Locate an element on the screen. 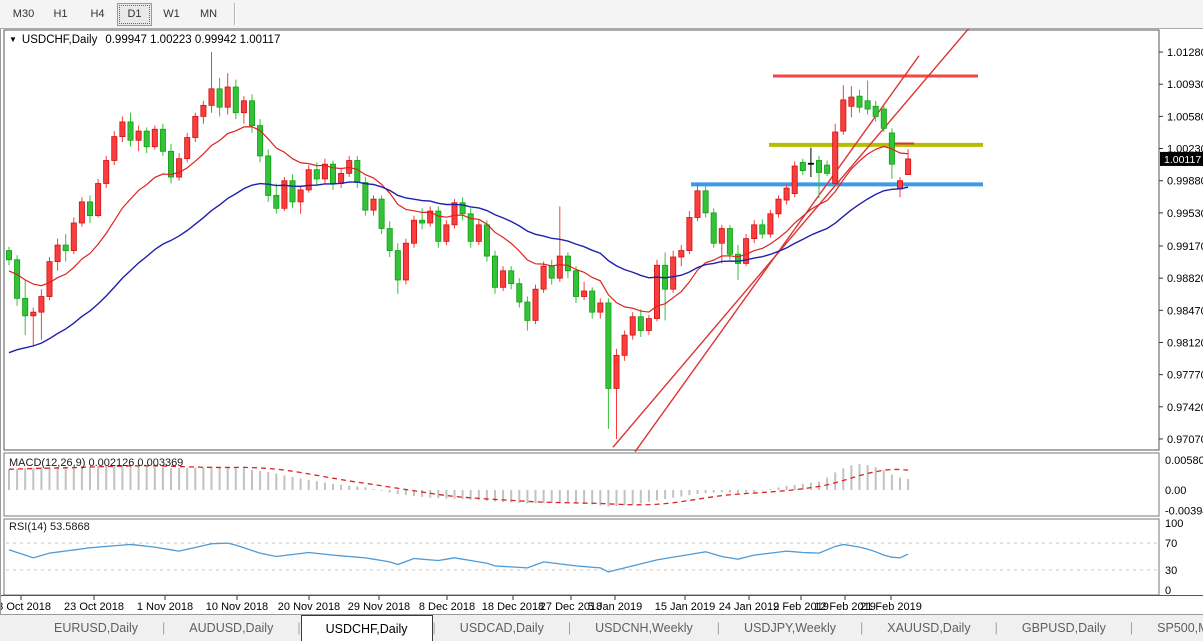 The height and width of the screenshot is (641, 1203). price-tick-label: 0.98820 is located at coordinates (1185, 279).